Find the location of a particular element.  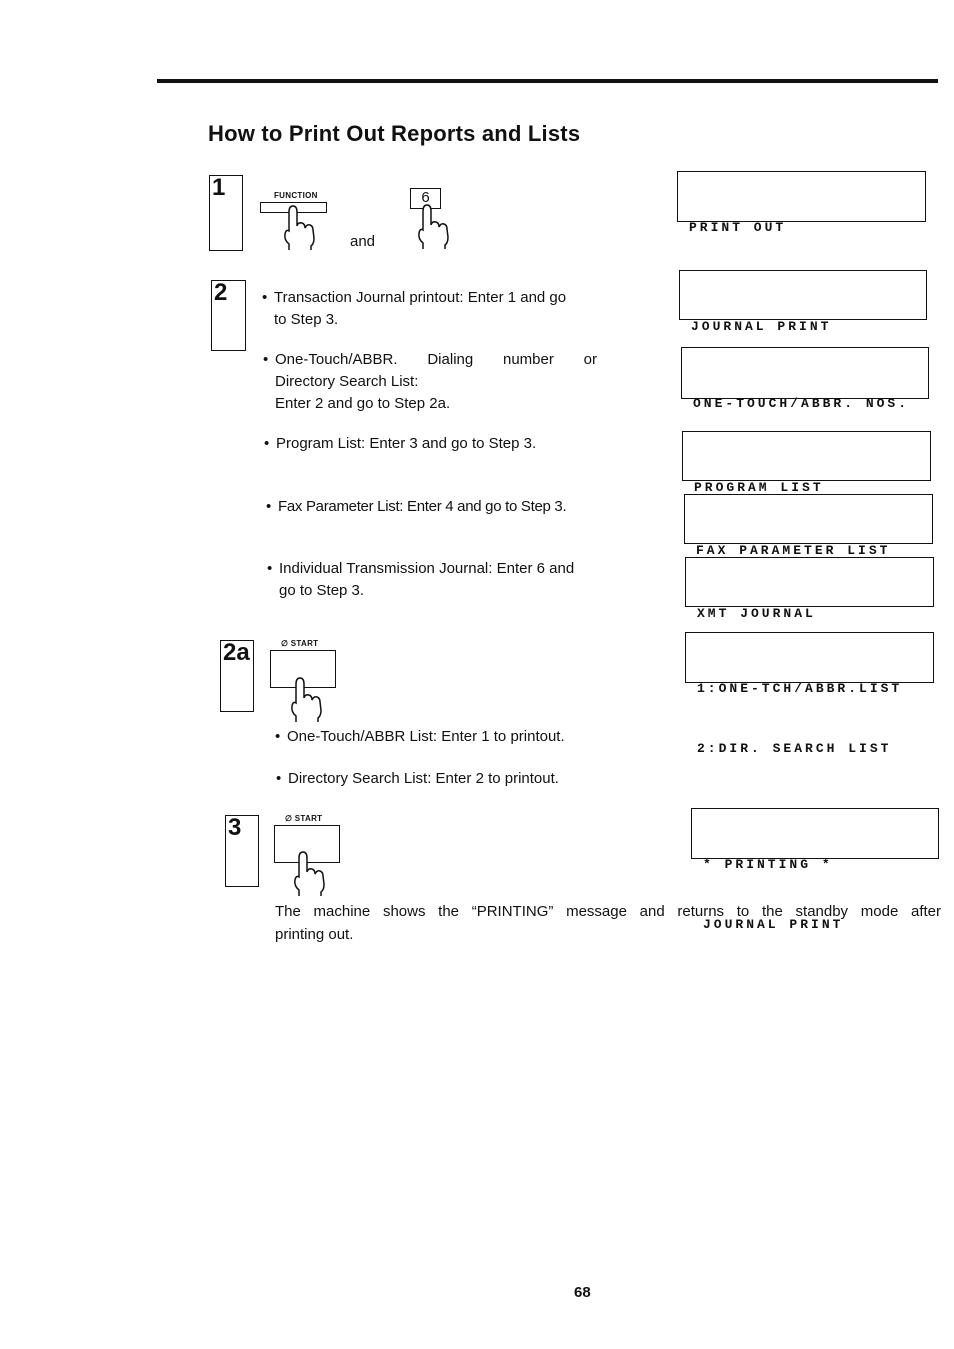

option-program-list: • Program List: Enter 3 and go to Step 3. is located at coordinates (400, 443).